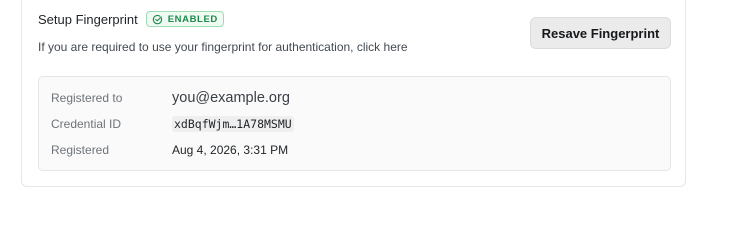 This screenshot has width=740, height=250. Describe the element at coordinates (157, 19) in the screenshot. I see `check-circle-icon` at that location.